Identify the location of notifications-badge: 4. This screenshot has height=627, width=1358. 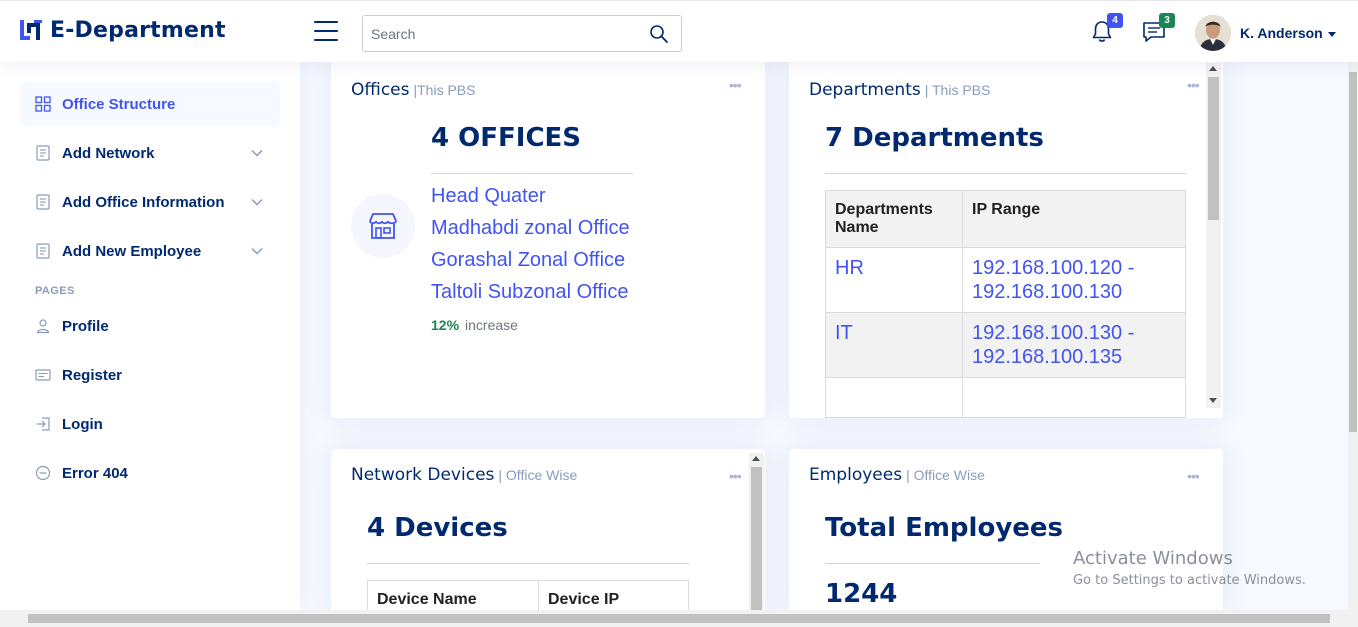
(1115, 20).